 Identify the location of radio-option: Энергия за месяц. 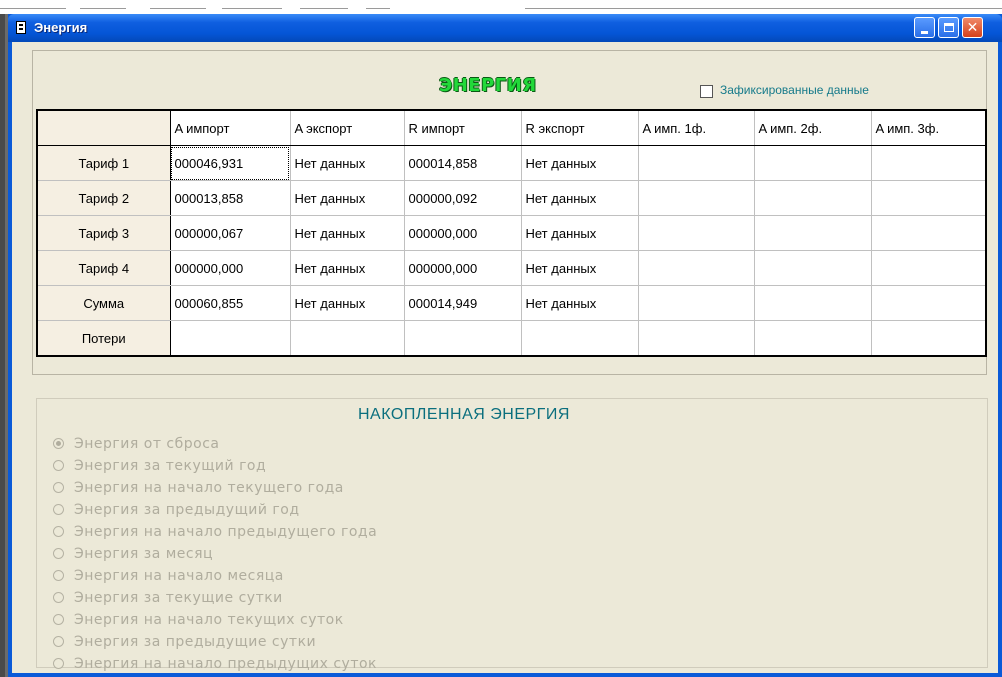
(214, 554).